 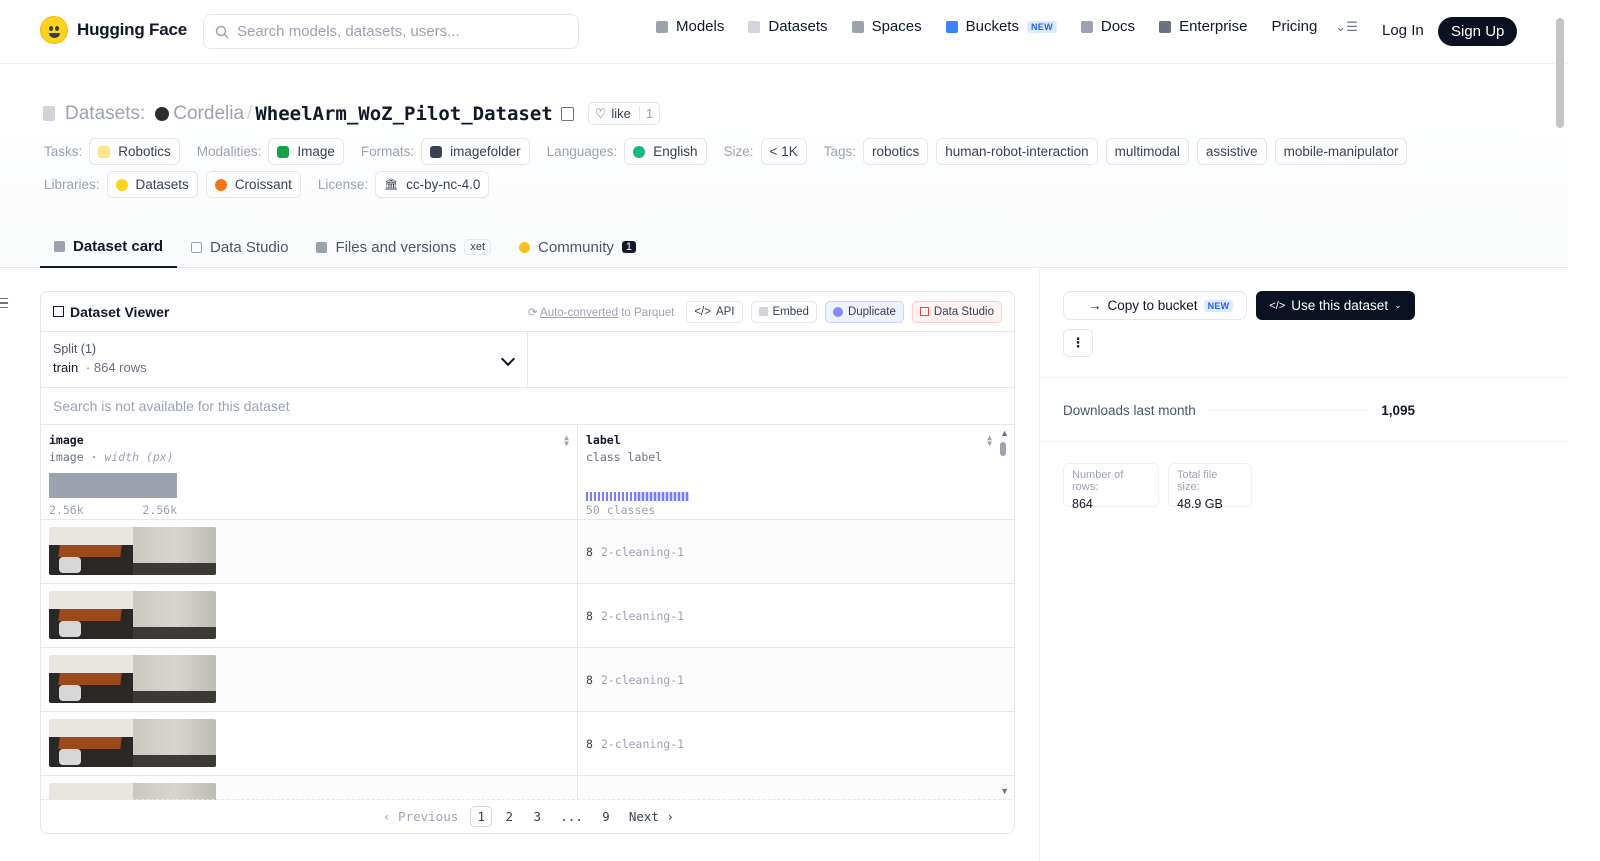 I want to click on next-label: Next, so click(x=643, y=816).